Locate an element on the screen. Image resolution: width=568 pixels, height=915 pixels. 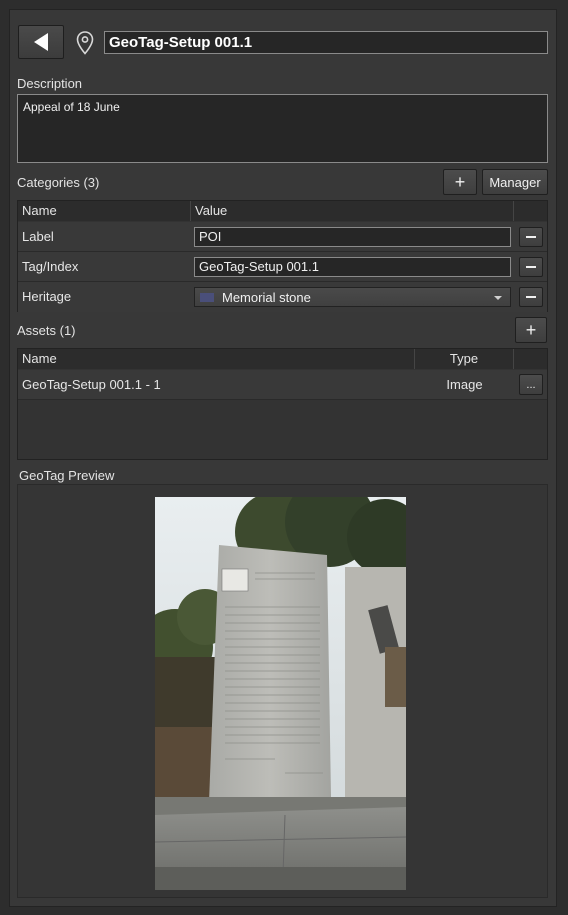
manager-button: Manager is located at coordinates (515, 182).